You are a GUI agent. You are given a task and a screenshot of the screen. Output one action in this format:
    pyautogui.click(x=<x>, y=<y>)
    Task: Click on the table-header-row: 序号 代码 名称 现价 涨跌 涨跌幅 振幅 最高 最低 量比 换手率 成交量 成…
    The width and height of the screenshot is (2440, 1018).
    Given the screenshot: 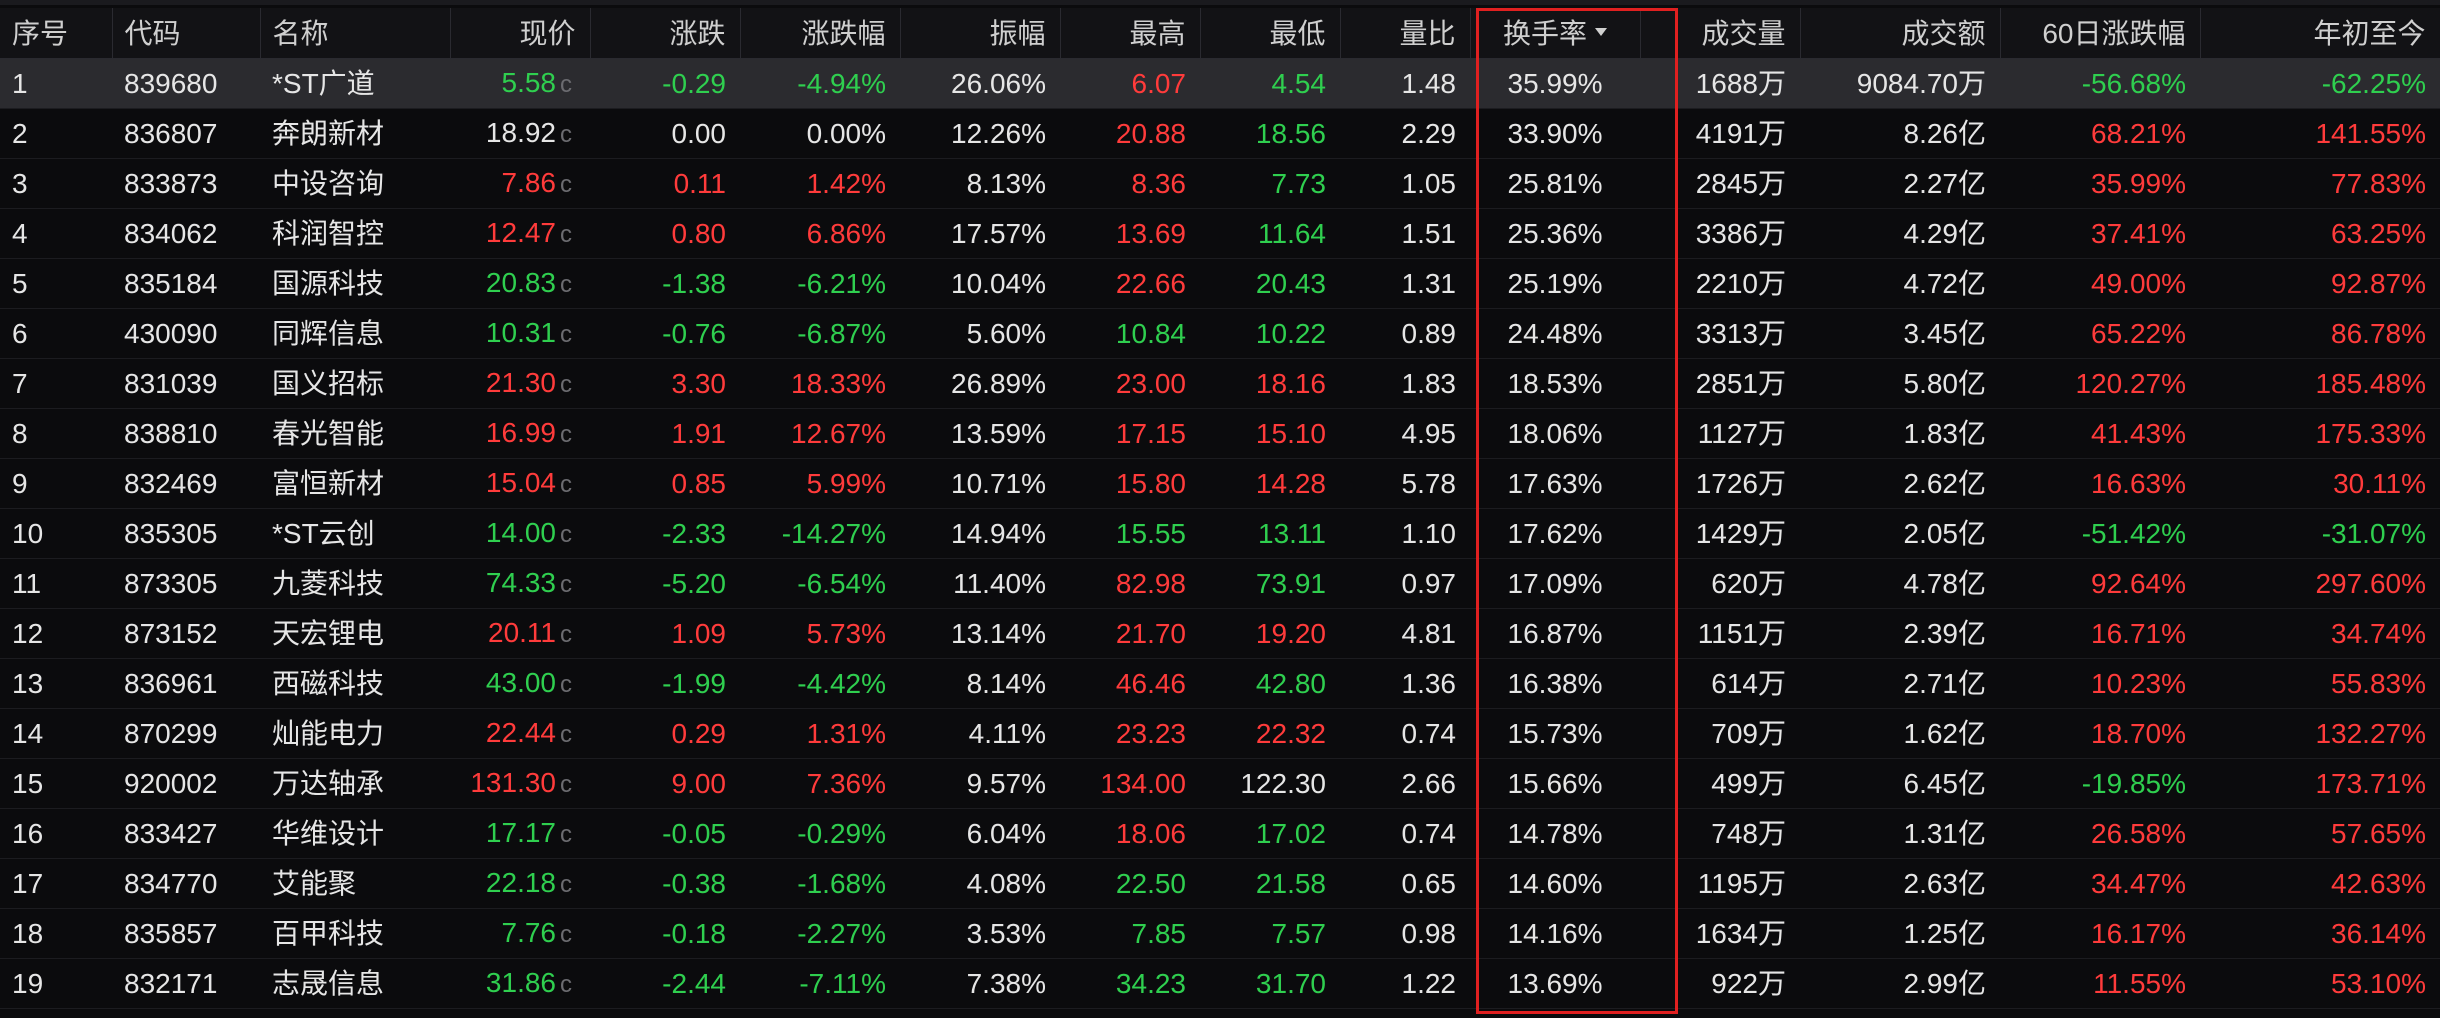 What is the action you would take?
    pyautogui.click(x=1220, y=33)
    